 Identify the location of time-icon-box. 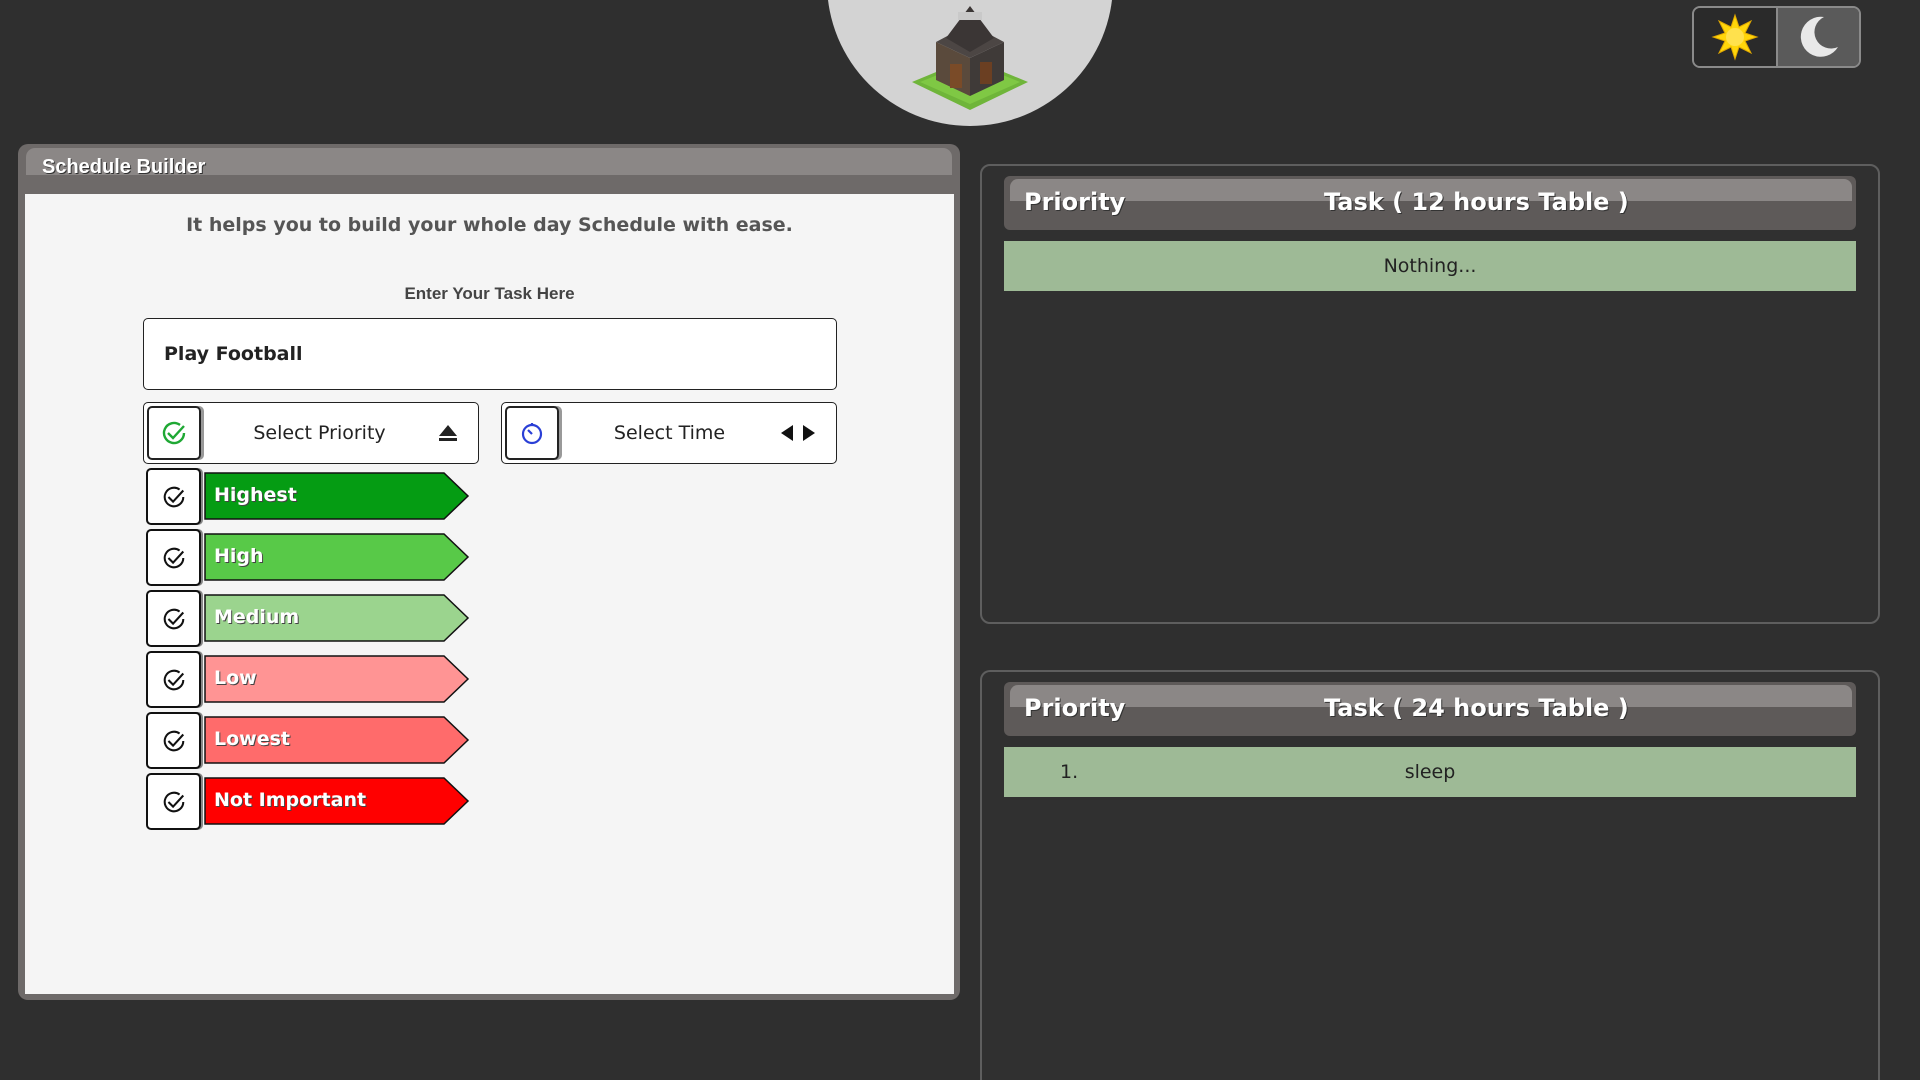
(532, 433).